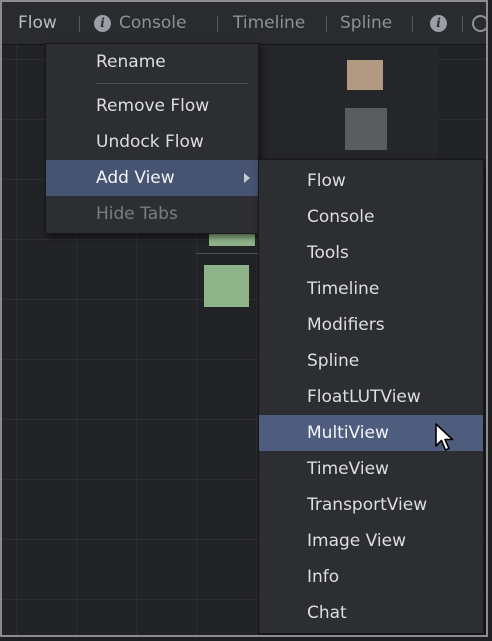  Describe the element at coordinates (371, 361) in the screenshot. I see `submenu-item-spline: Spline` at that location.